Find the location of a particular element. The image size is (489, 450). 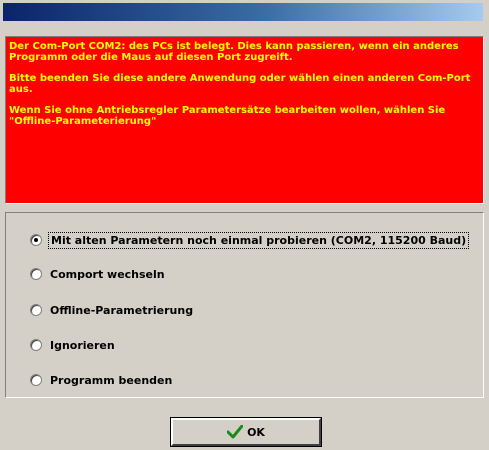

radio-button-checked is located at coordinates (36, 240).